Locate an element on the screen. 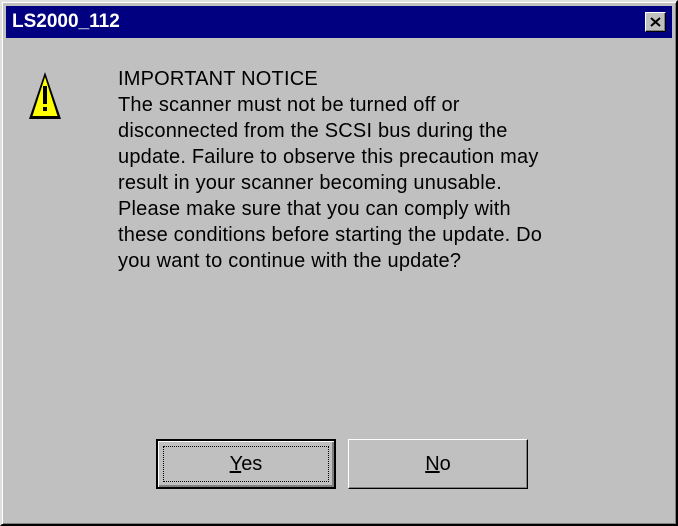 This screenshot has height=526, width=678. message-line: you want to continue with the update? is located at coordinates (290, 261).